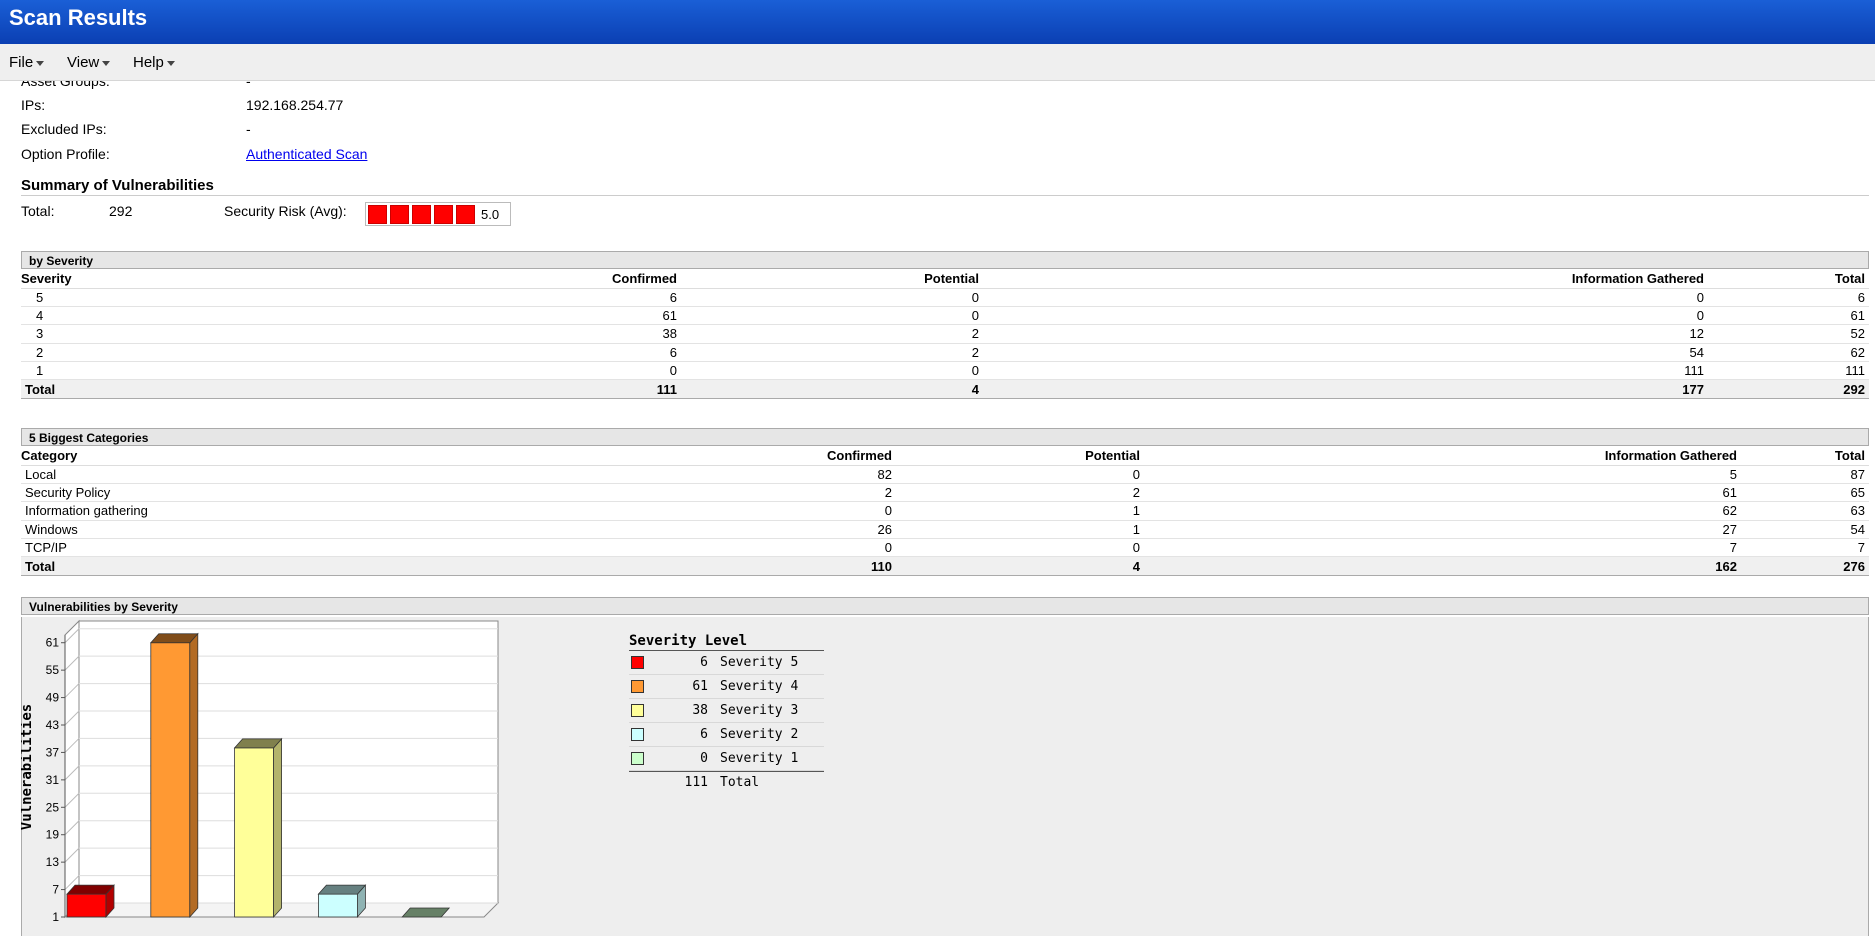  Describe the element at coordinates (27, 62) in the screenshot. I see `menu-file: File` at that location.